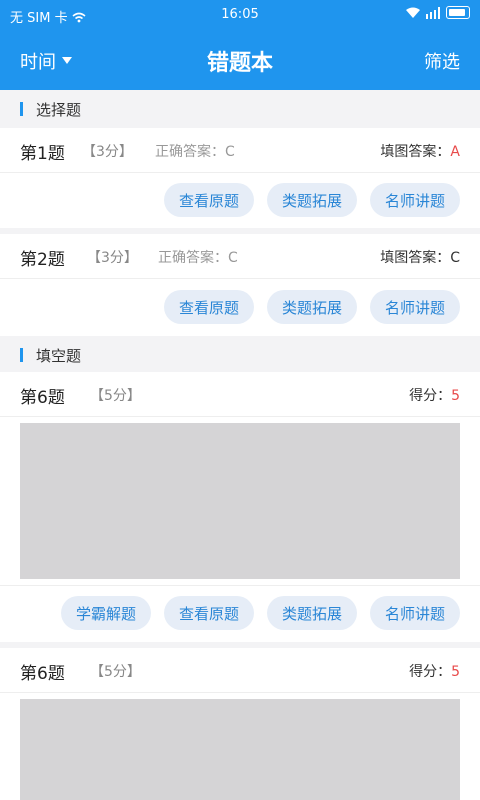 This screenshot has height=800, width=480. Describe the element at coordinates (59, 110) in the screenshot. I see `section-title: 选择题` at that location.